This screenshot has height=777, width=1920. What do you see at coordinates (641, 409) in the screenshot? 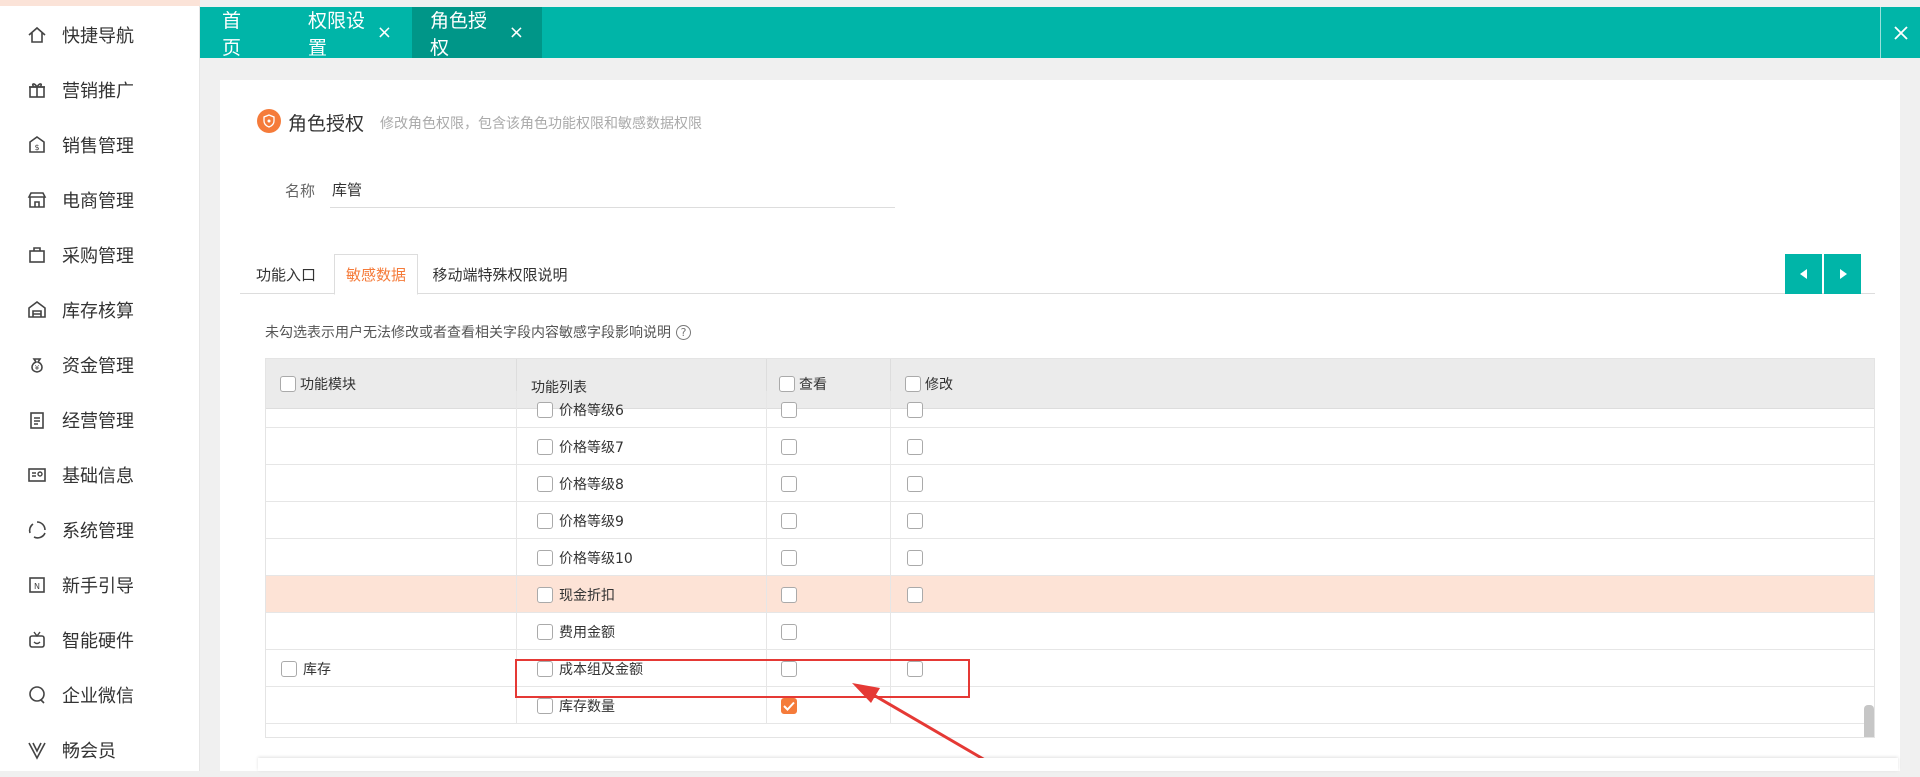
I see `item-cell: 价格等级6` at bounding box center [641, 409].